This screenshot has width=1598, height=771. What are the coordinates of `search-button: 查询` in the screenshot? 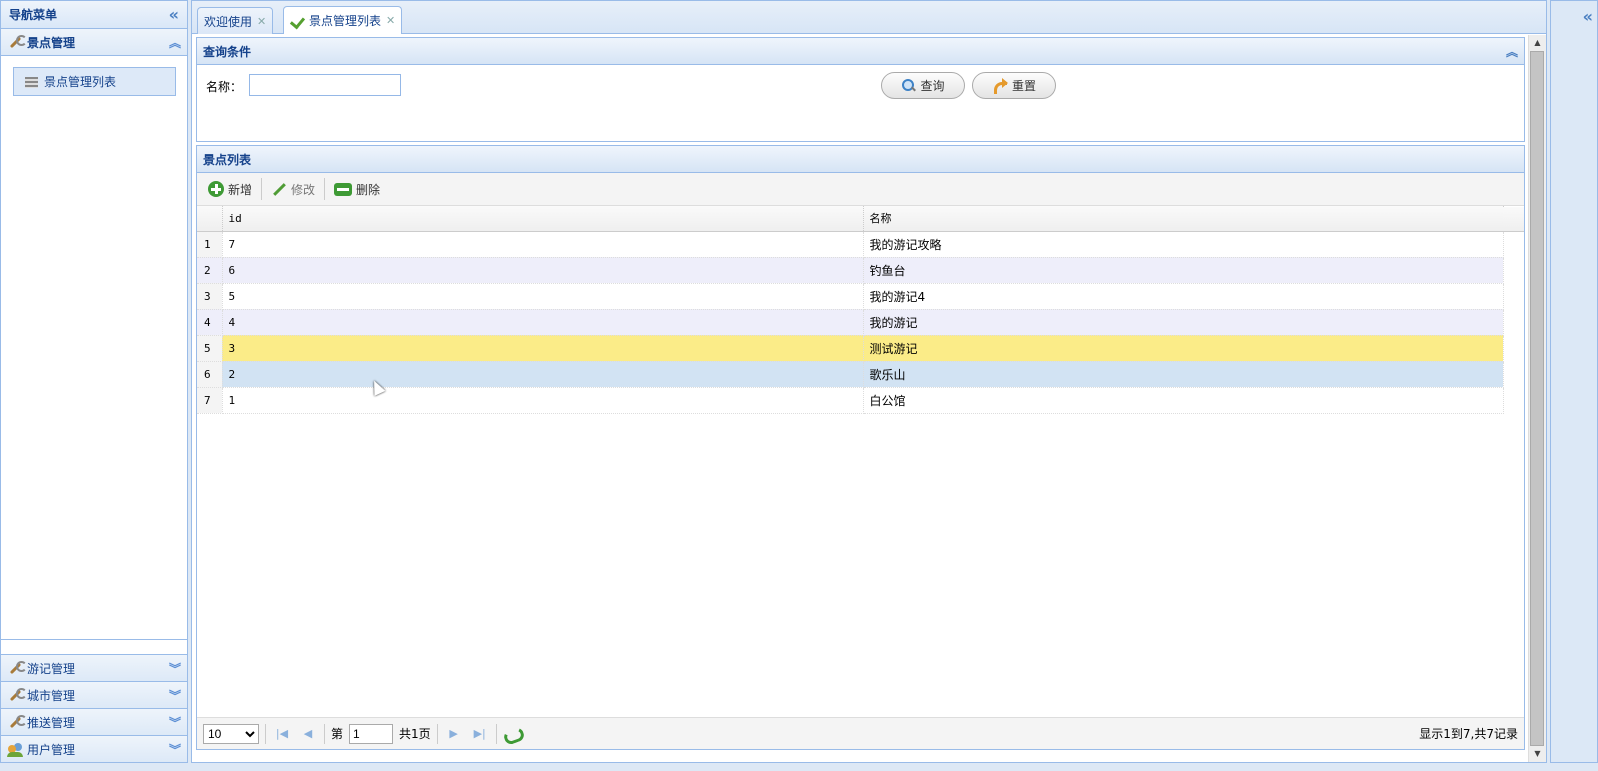 It's located at (923, 85).